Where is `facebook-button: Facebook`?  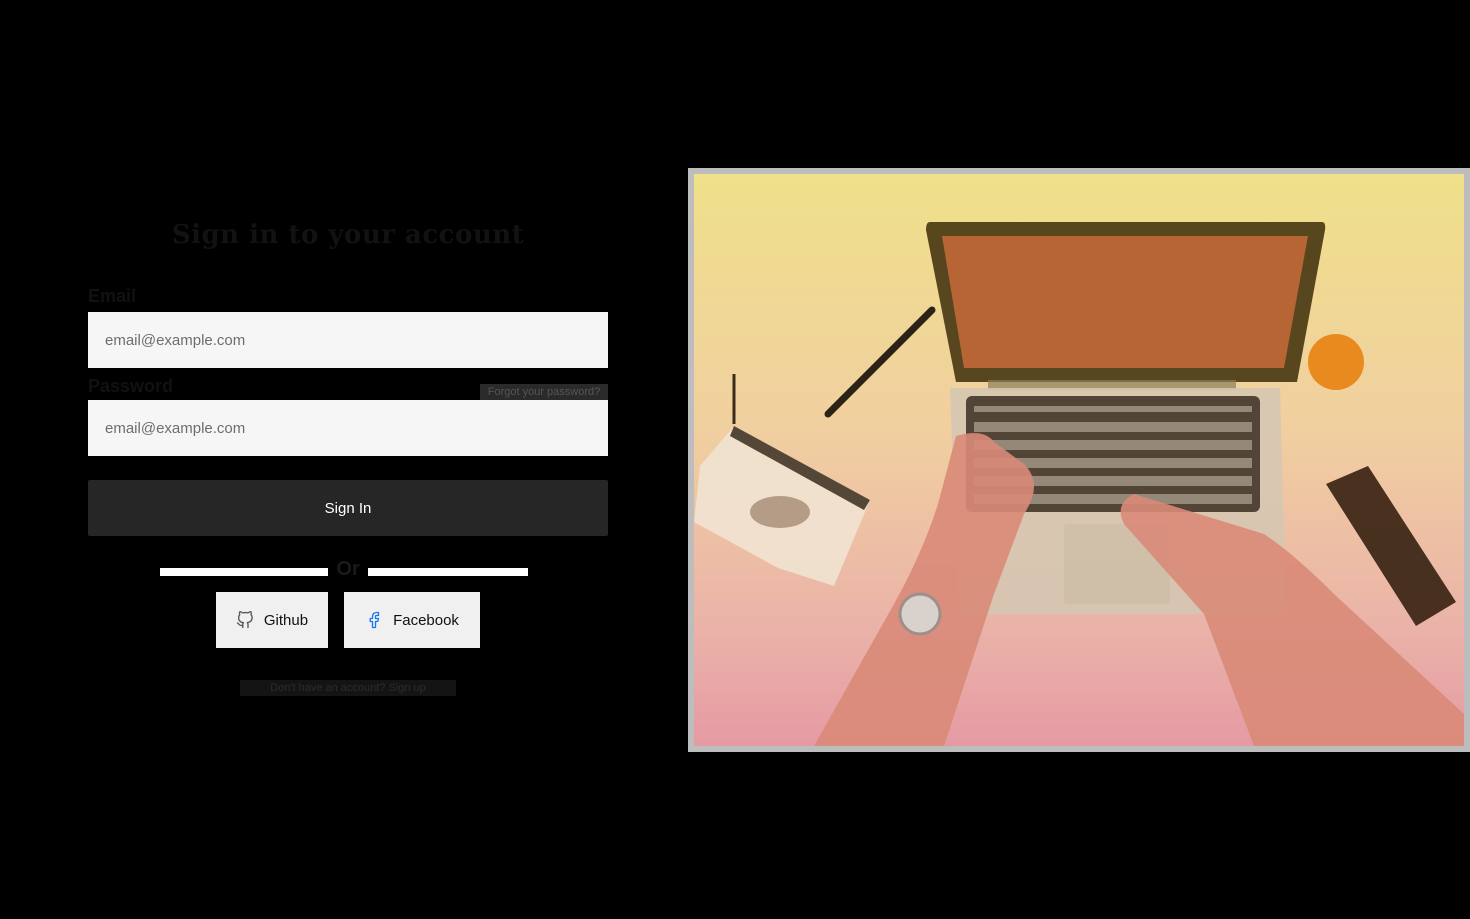 facebook-button: Facebook is located at coordinates (412, 620).